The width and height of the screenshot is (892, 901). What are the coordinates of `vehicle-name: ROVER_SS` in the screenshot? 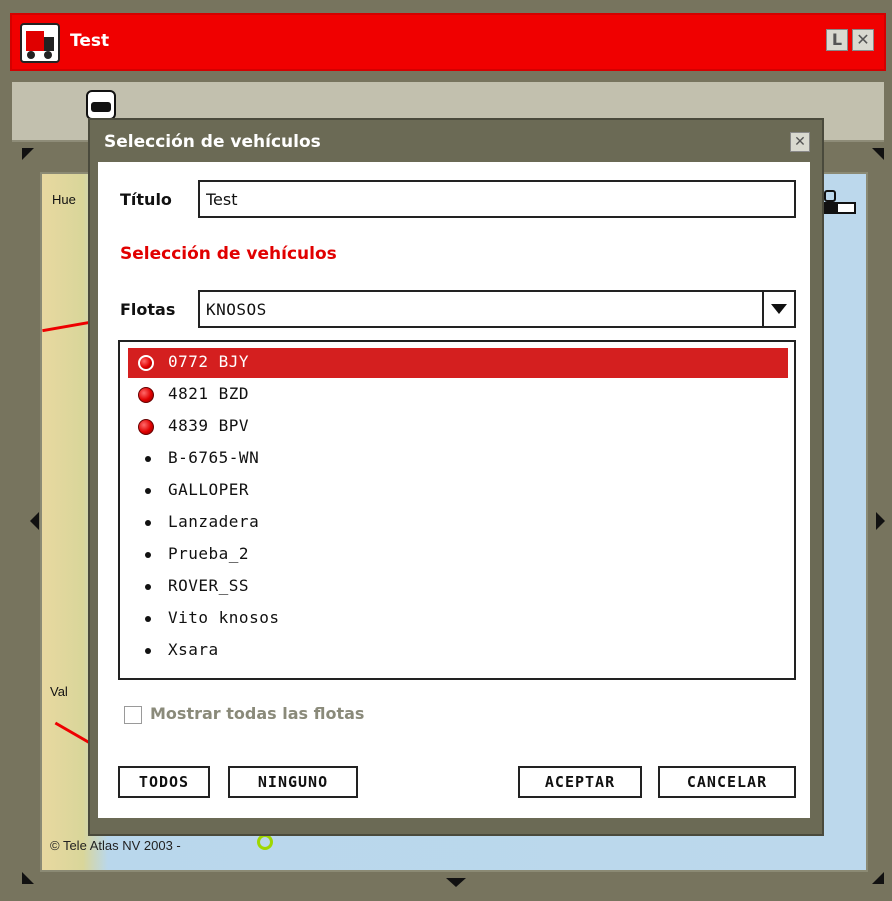 It's located at (209, 585).